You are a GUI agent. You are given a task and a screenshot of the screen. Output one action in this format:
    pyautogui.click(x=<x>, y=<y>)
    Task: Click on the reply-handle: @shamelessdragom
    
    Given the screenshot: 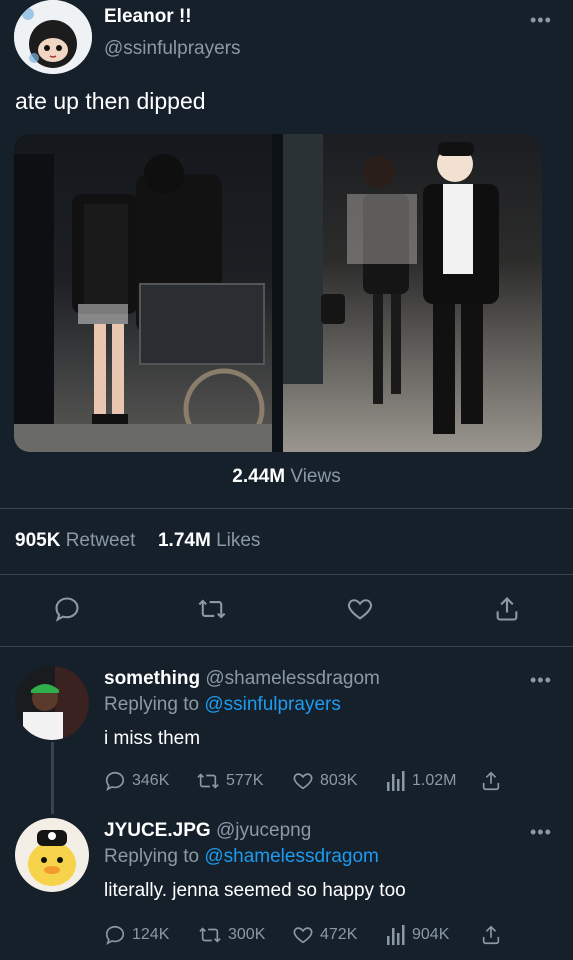 What is the action you would take?
    pyautogui.click(x=292, y=678)
    